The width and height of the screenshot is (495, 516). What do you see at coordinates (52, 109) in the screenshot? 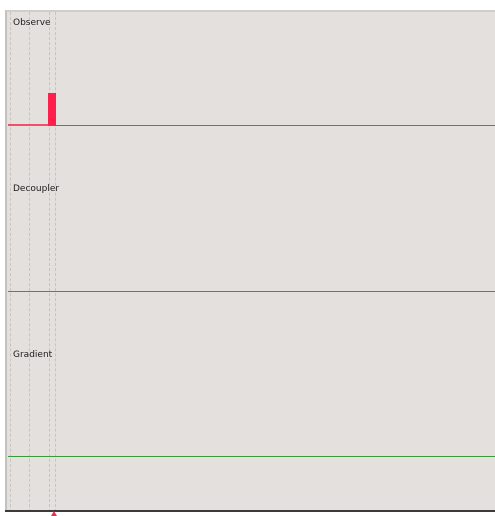
I see `observe-pulse` at bounding box center [52, 109].